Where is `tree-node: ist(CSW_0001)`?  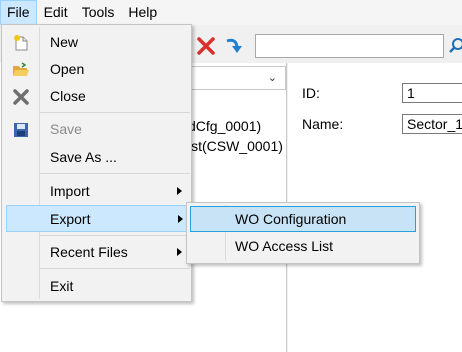 tree-node: ist(CSW_0001) is located at coordinates (235, 146).